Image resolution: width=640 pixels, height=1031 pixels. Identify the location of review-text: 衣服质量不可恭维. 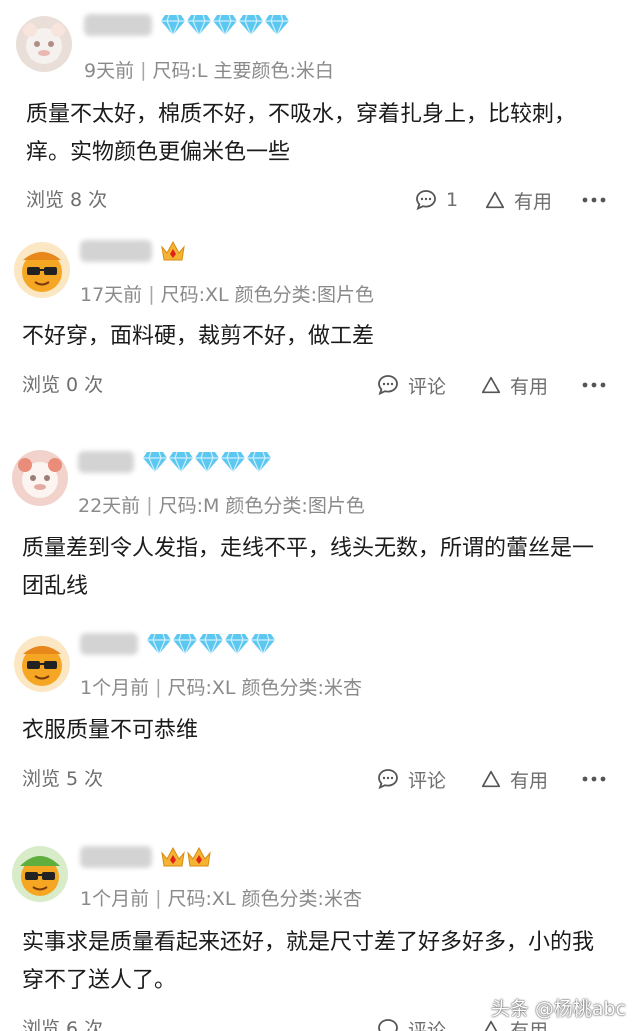
(110, 730).